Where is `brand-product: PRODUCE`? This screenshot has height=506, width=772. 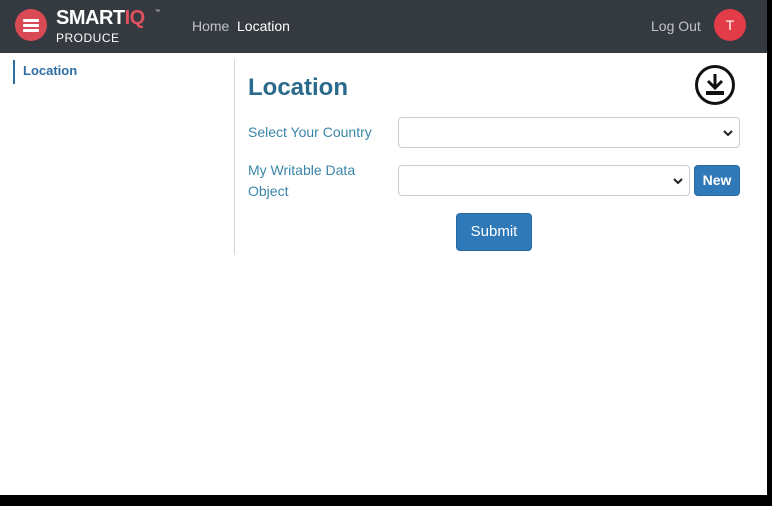
brand-product: PRODUCE is located at coordinates (88, 38).